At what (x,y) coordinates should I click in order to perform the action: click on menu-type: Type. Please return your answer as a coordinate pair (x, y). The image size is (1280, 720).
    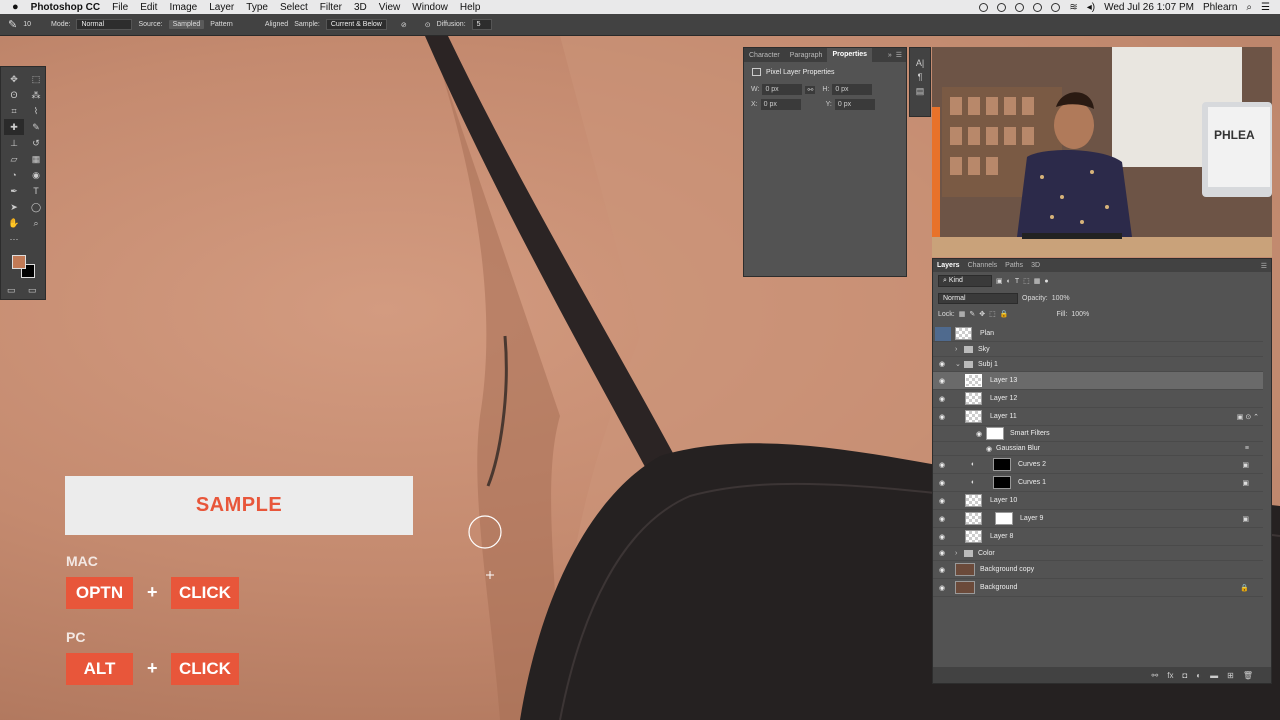
    Looking at the image, I should click on (257, 7).